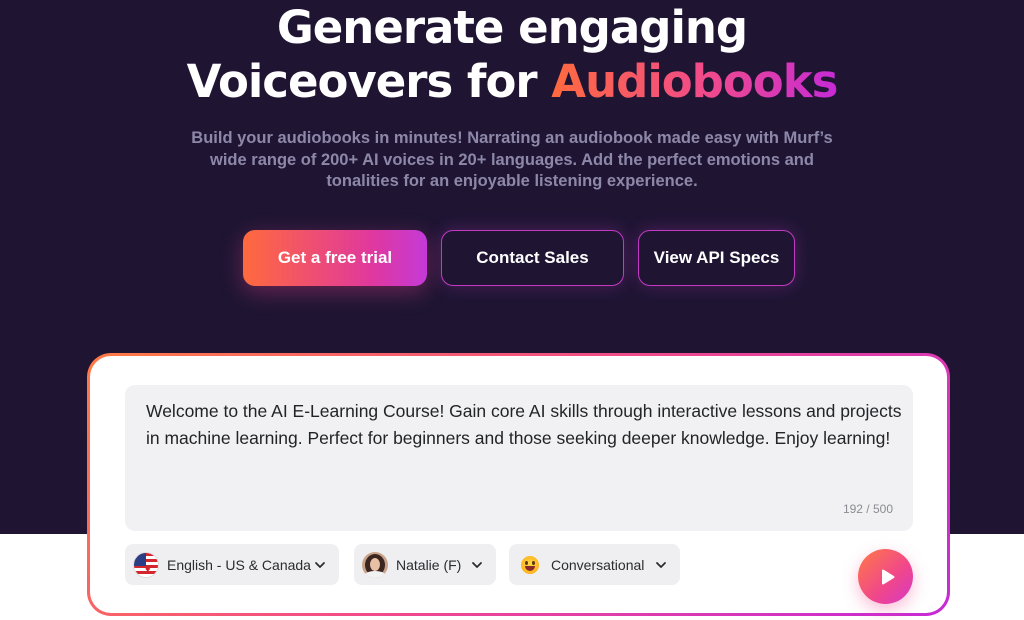 This screenshot has height=620, width=1024. I want to click on headline-prefix: Voiceovers for, so click(369, 81).